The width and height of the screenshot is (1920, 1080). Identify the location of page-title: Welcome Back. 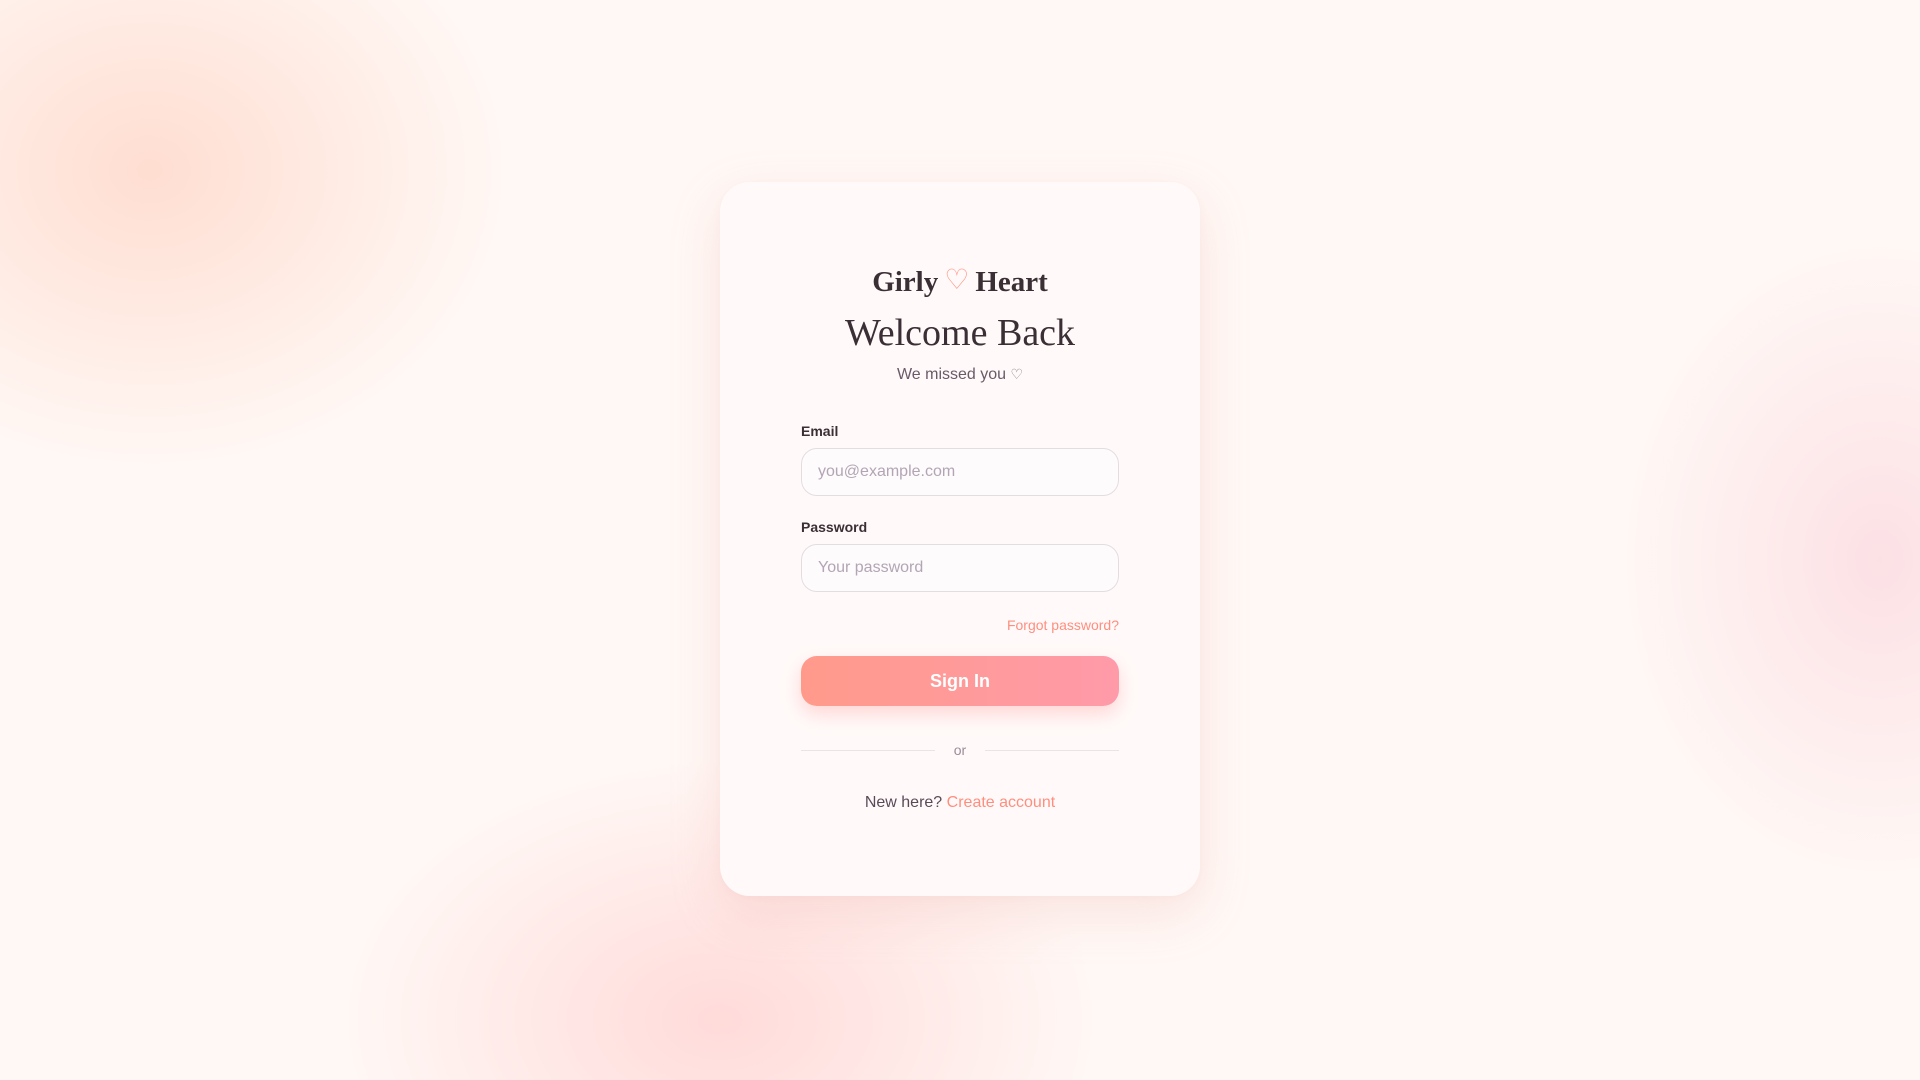
(960, 333).